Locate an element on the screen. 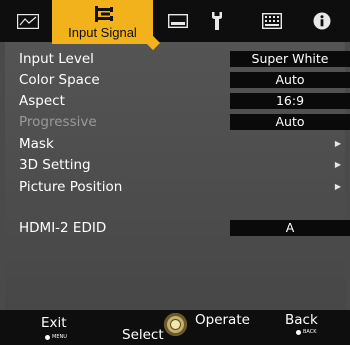 Image resolution: width=350 pixels, height=345 pixels. menu-row-3d-setting: 3D Setting ▶ is located at coordinates (182, 165).